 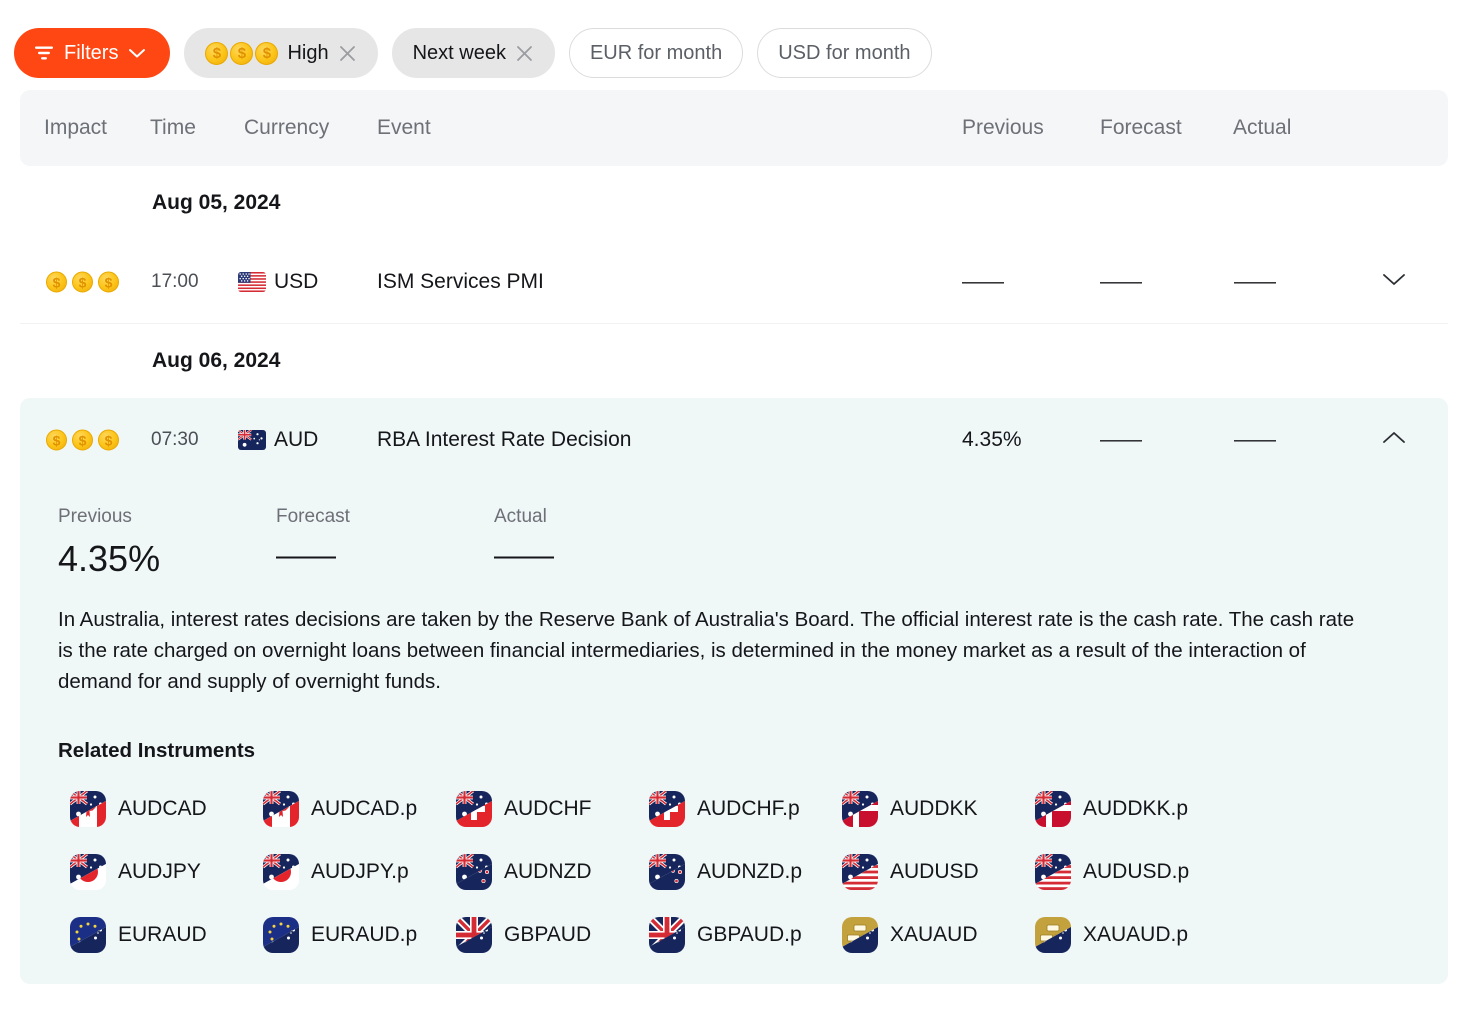 I want to click on currency-code: AUD, so click(x=296, y=439).